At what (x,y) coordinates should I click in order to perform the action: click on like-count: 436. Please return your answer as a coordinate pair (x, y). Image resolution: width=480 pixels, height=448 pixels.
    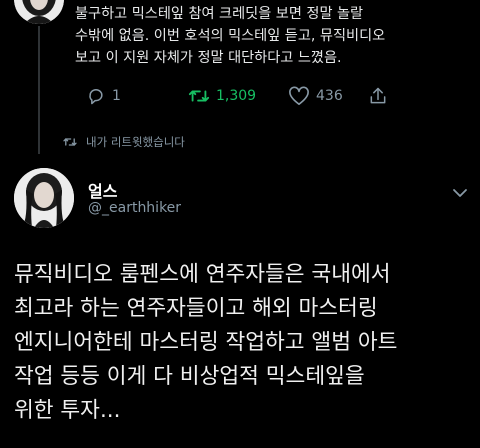
    Looking at the image, I should click on (329, 96).